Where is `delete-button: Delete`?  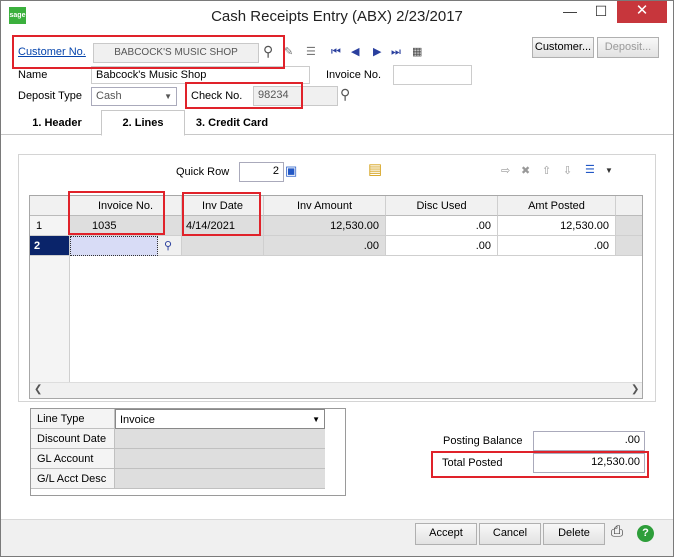 delete-button: Delete is located at coordinates (574, 534).